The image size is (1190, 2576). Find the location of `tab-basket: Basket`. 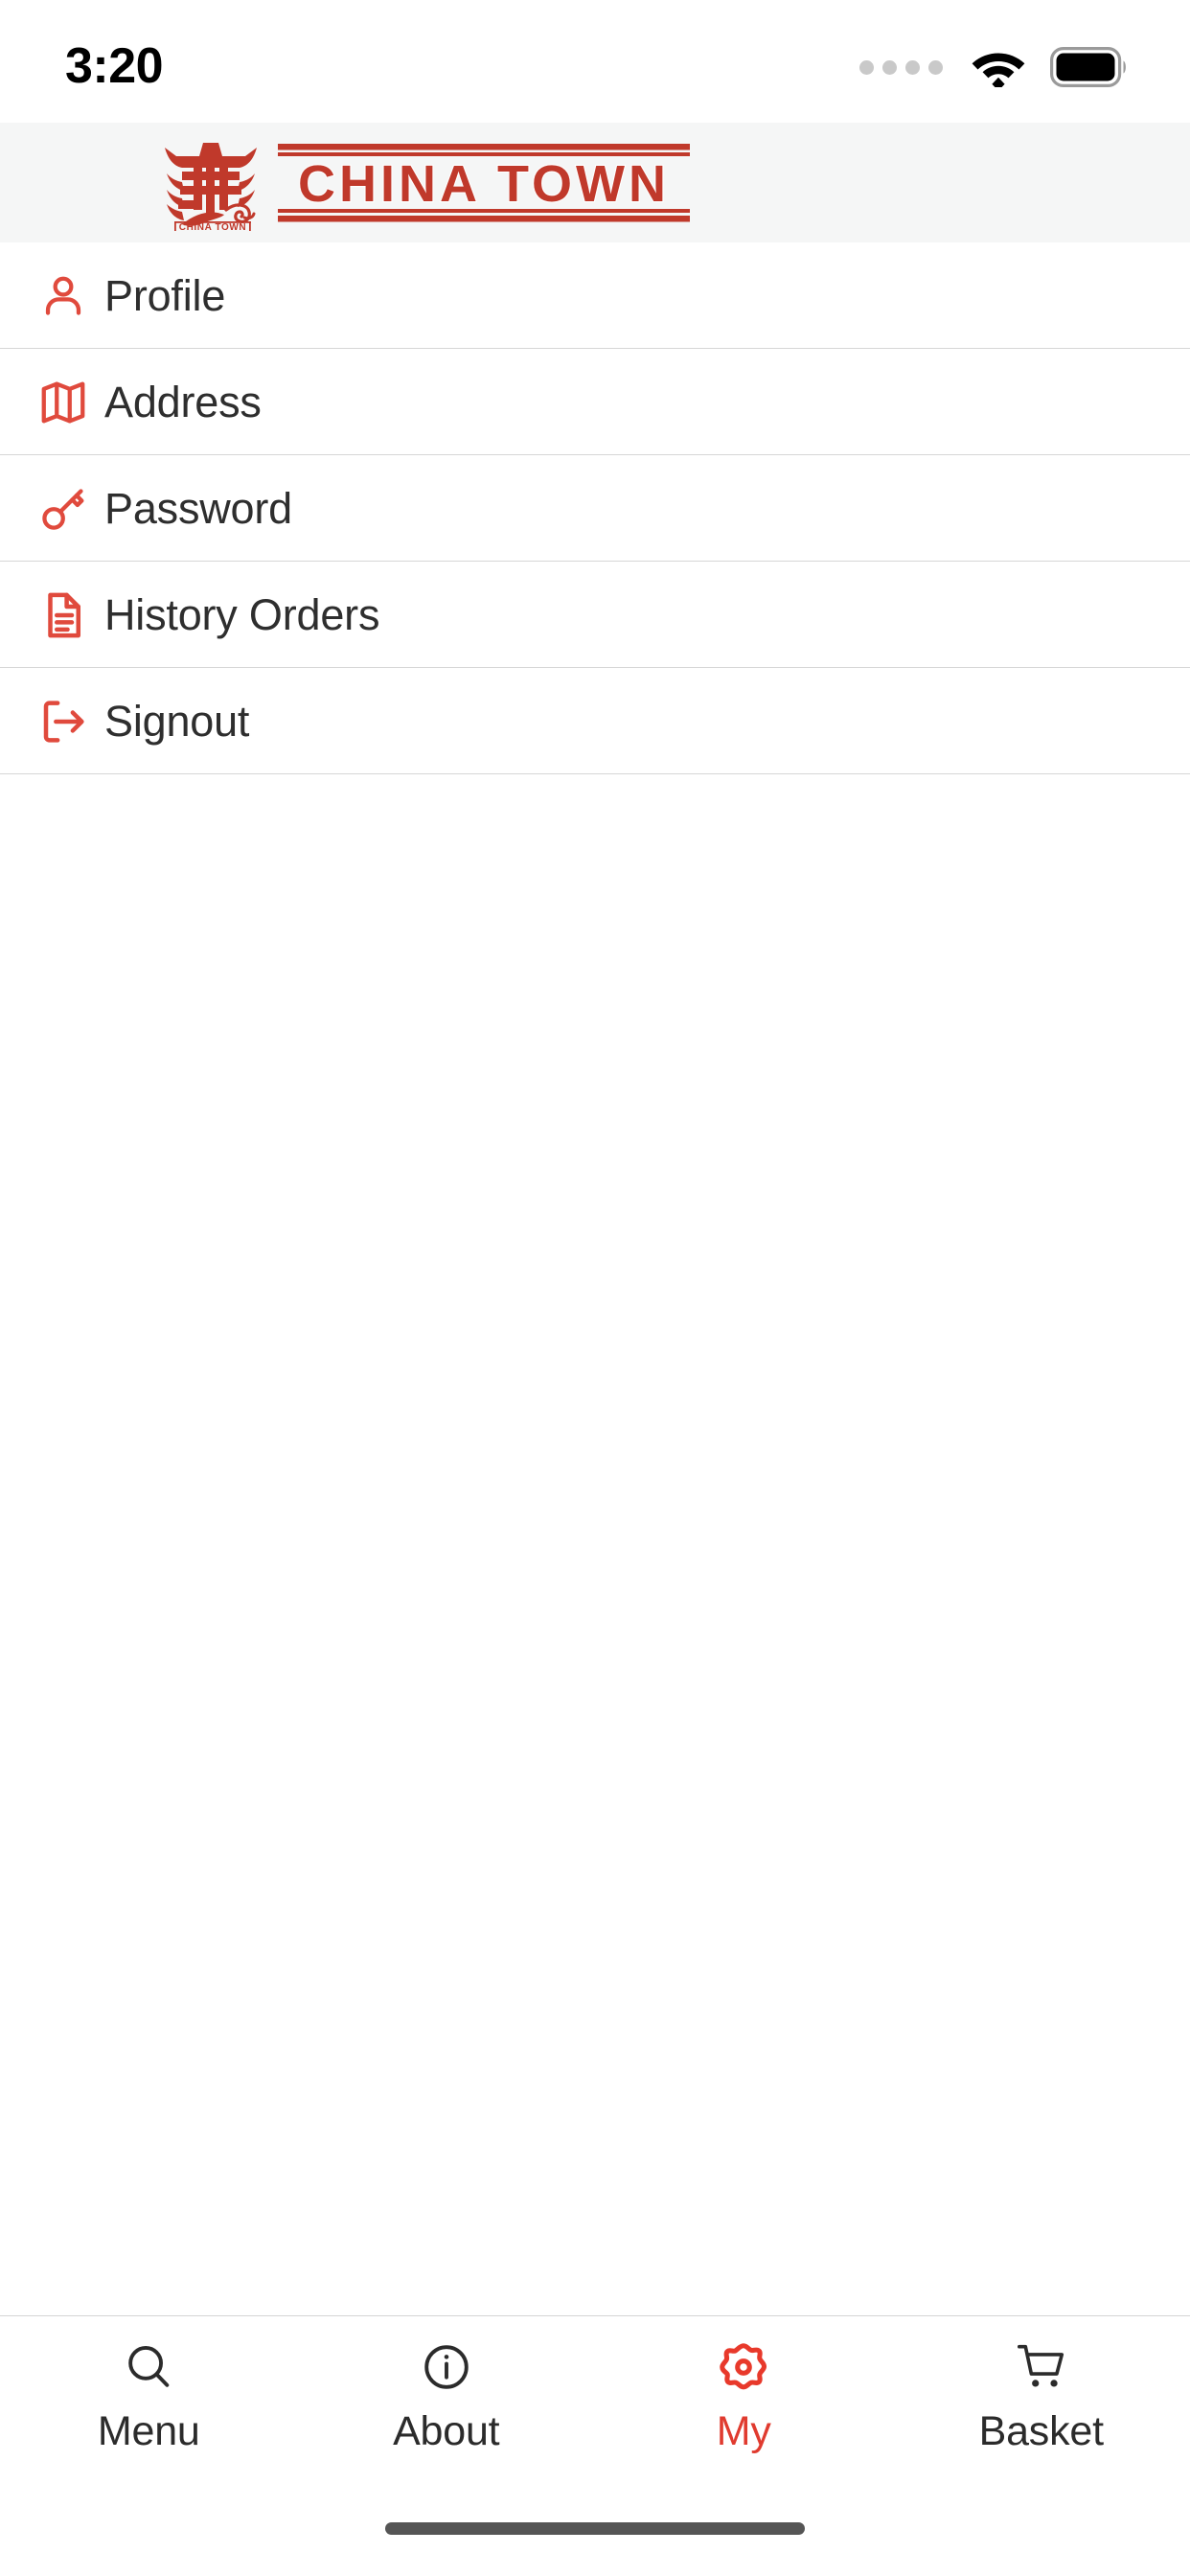

tab-basket: Basket is located at coordinates (1041, 2386).